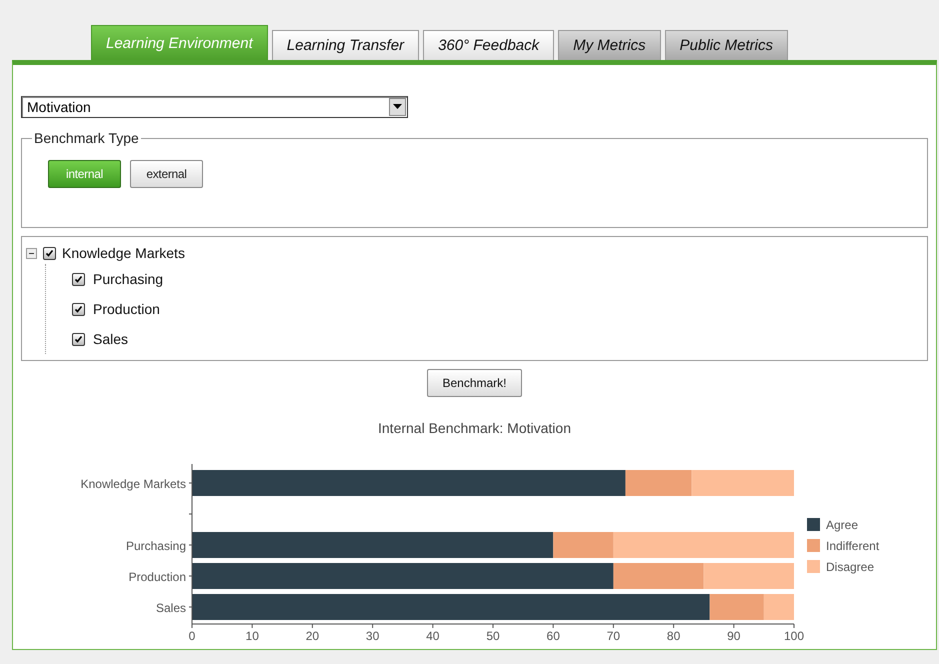 Image resolution: width=939 pixels, height=664 pixels. What do you see at coordinates (733, 636) in the screenshot?
I see `tick-label: 90` at bounding box center [733, 636].